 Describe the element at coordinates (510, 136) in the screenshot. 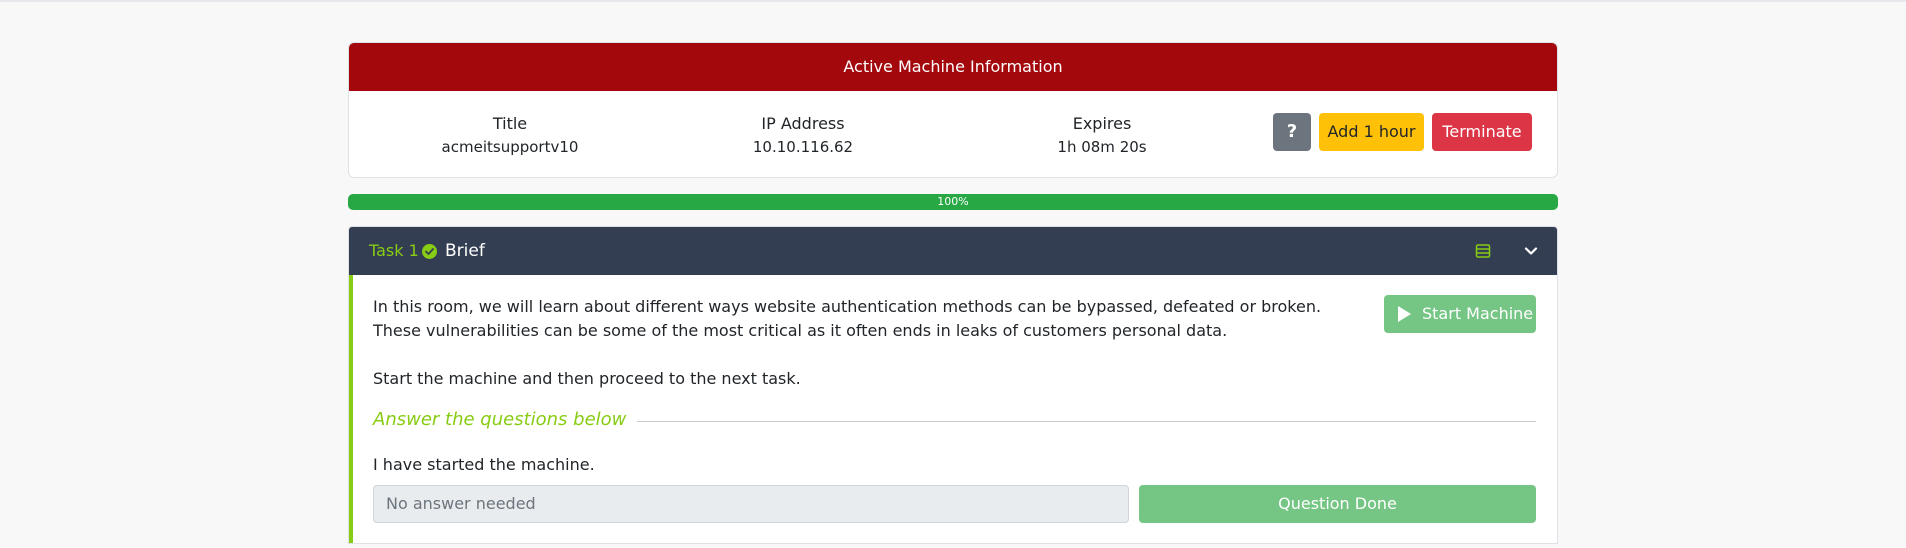

I see `machine-title-info: Title acmeitsupportv10` at that location.